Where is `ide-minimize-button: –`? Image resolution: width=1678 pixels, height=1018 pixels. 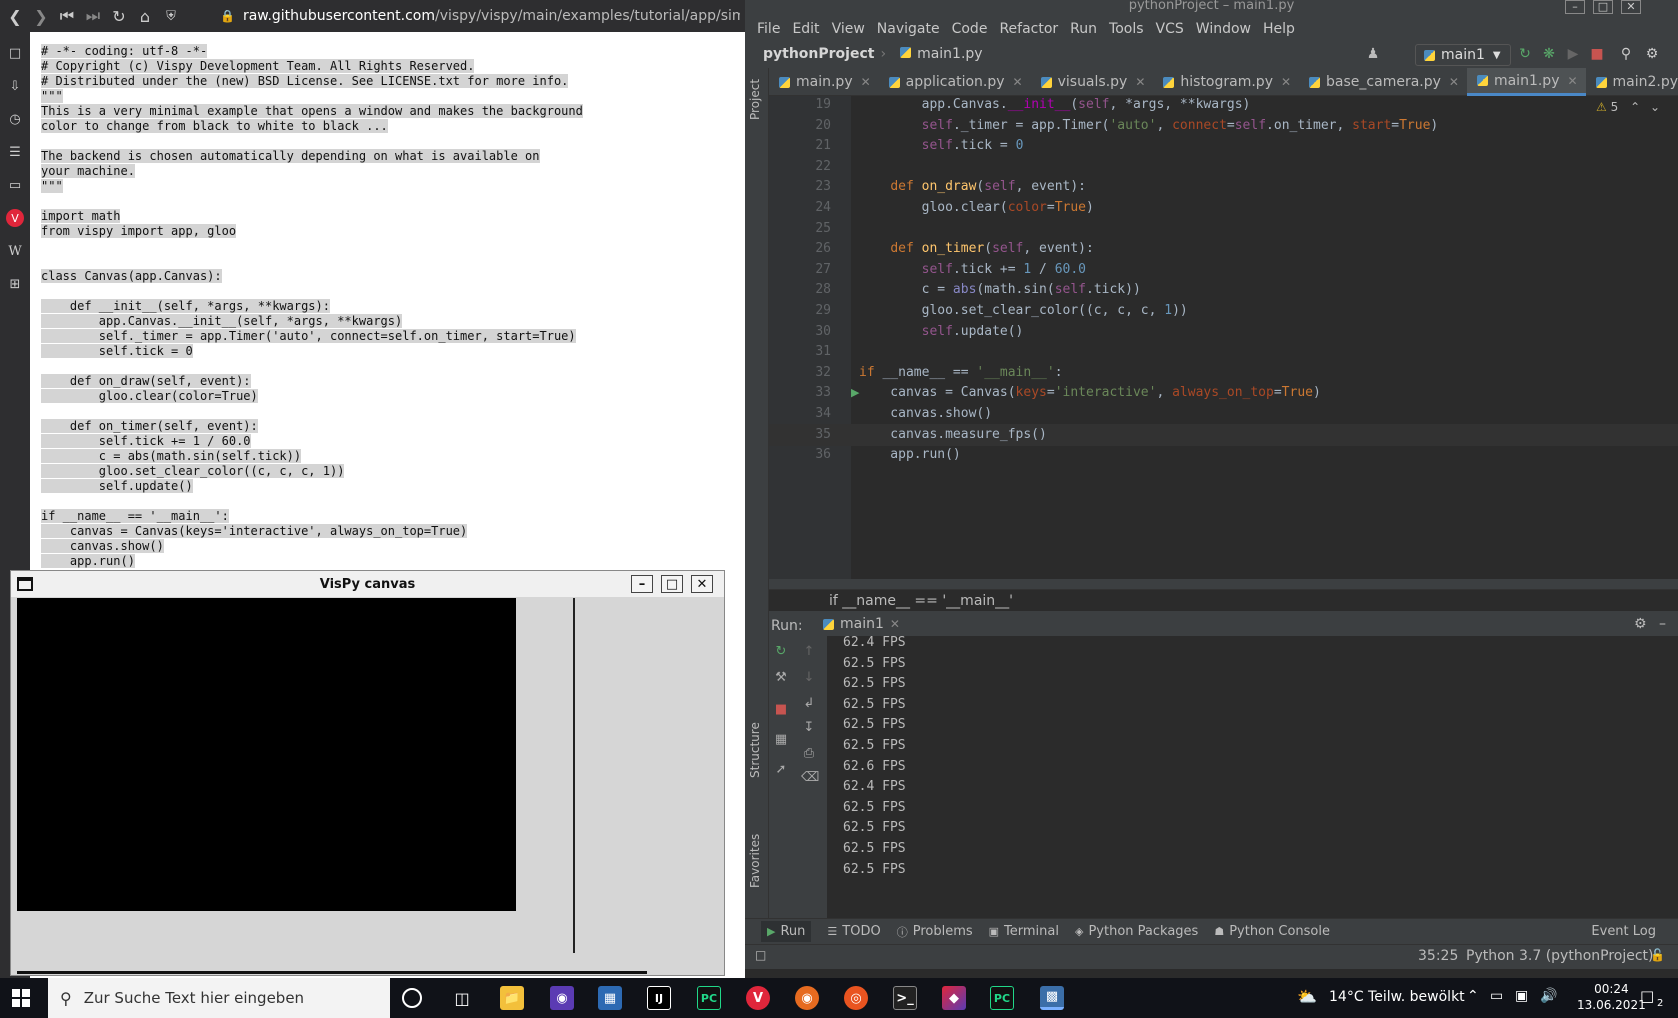
ide-minimize-button: – is located at coordinates (1575, 7).